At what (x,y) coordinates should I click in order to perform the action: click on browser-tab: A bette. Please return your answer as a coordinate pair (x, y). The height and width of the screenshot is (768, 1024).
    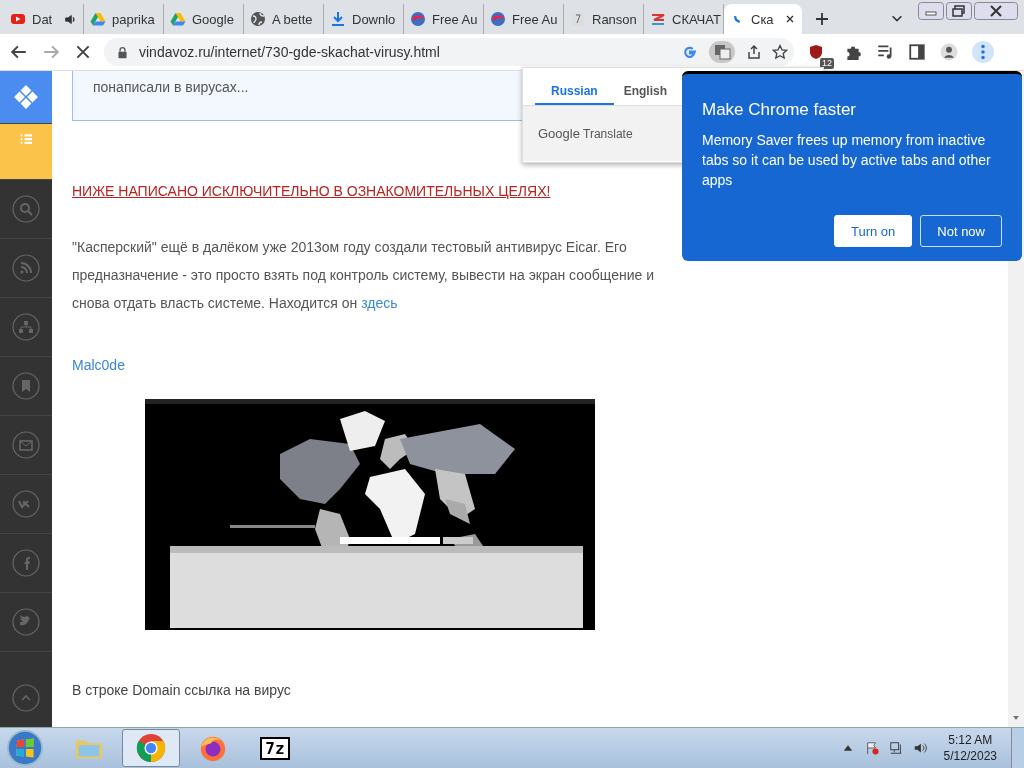
    Looking at the image, I should click on (284, 19).